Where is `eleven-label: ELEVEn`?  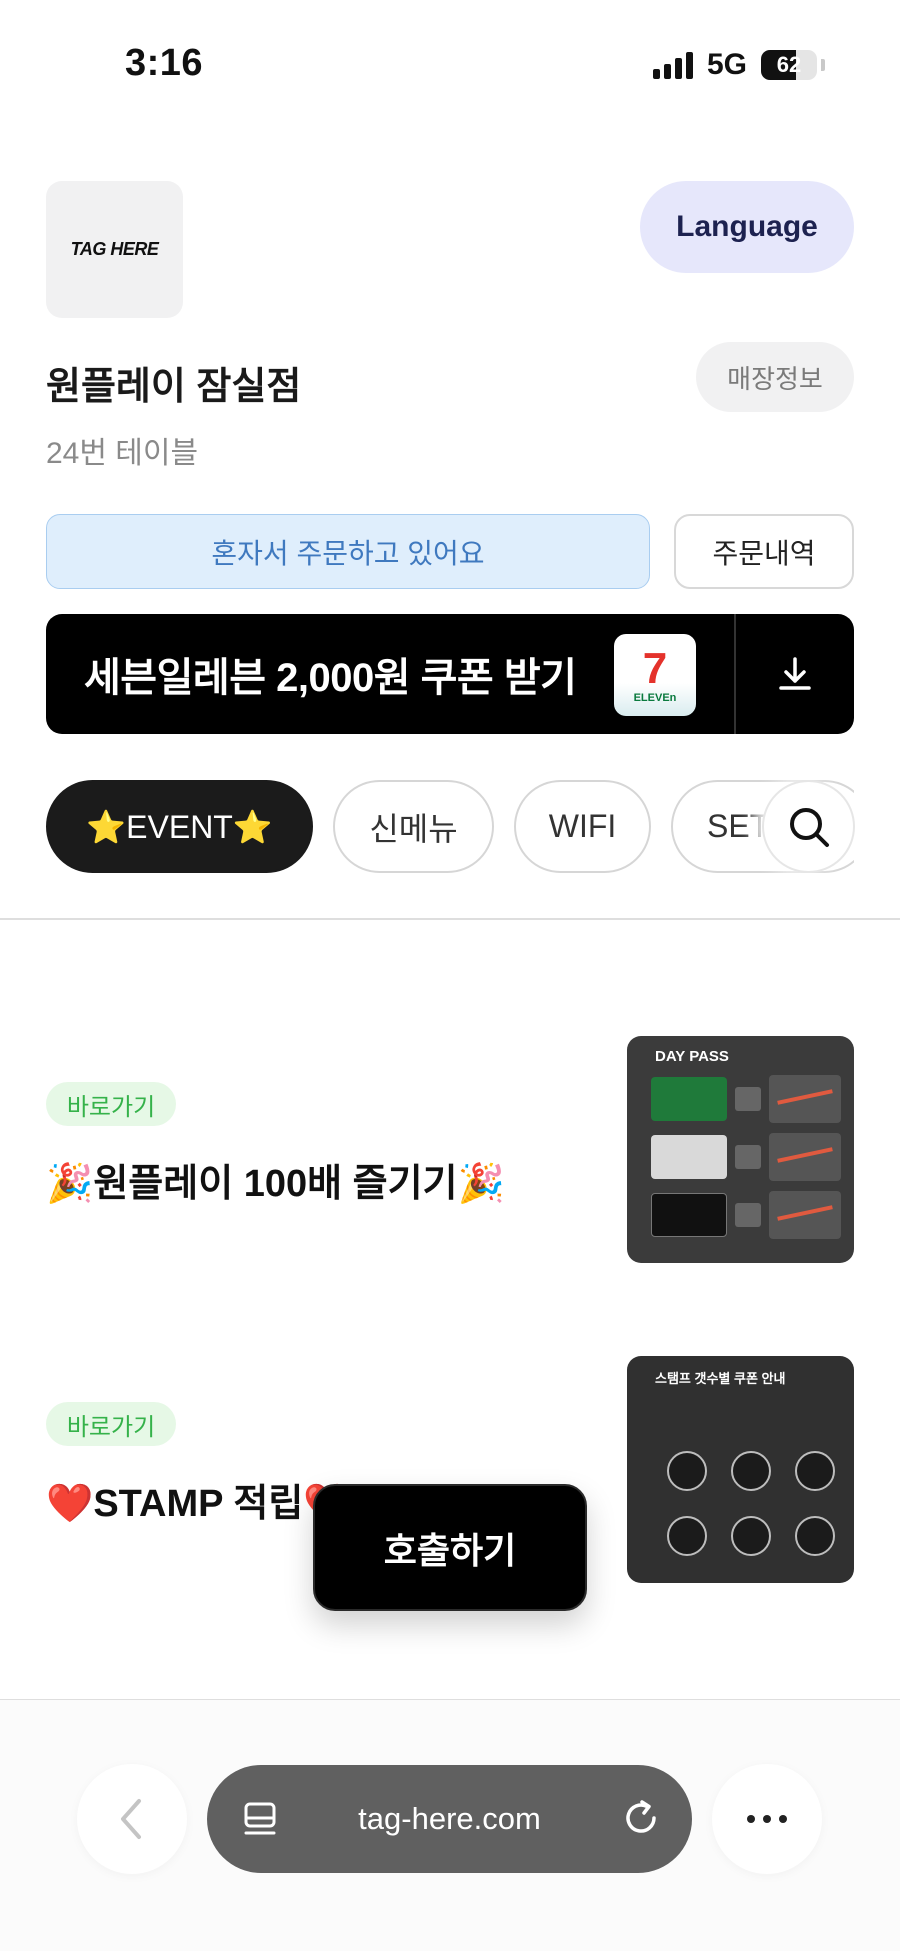
eleven-label: ELEVEn is located at coordinates (655, 697).